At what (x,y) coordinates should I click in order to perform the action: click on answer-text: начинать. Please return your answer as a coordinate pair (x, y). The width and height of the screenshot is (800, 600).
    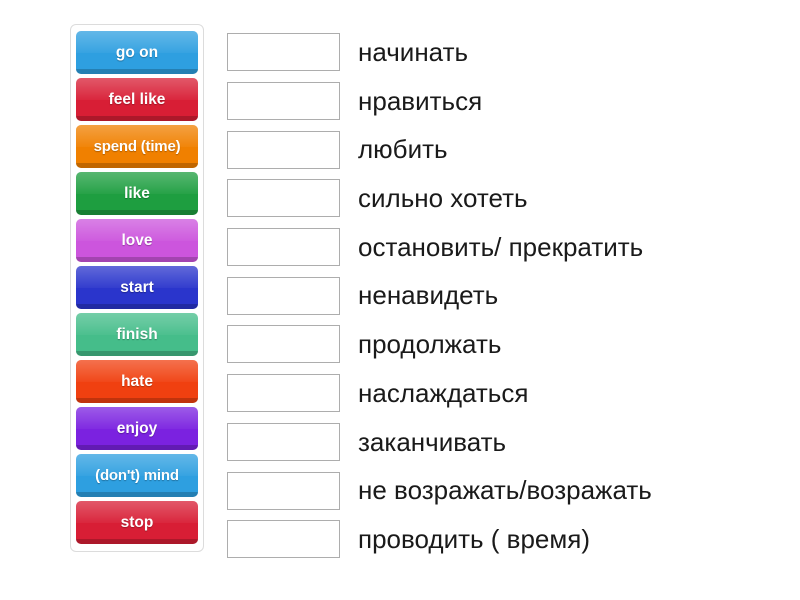
    Looking at the image, I should click on (413, 52).